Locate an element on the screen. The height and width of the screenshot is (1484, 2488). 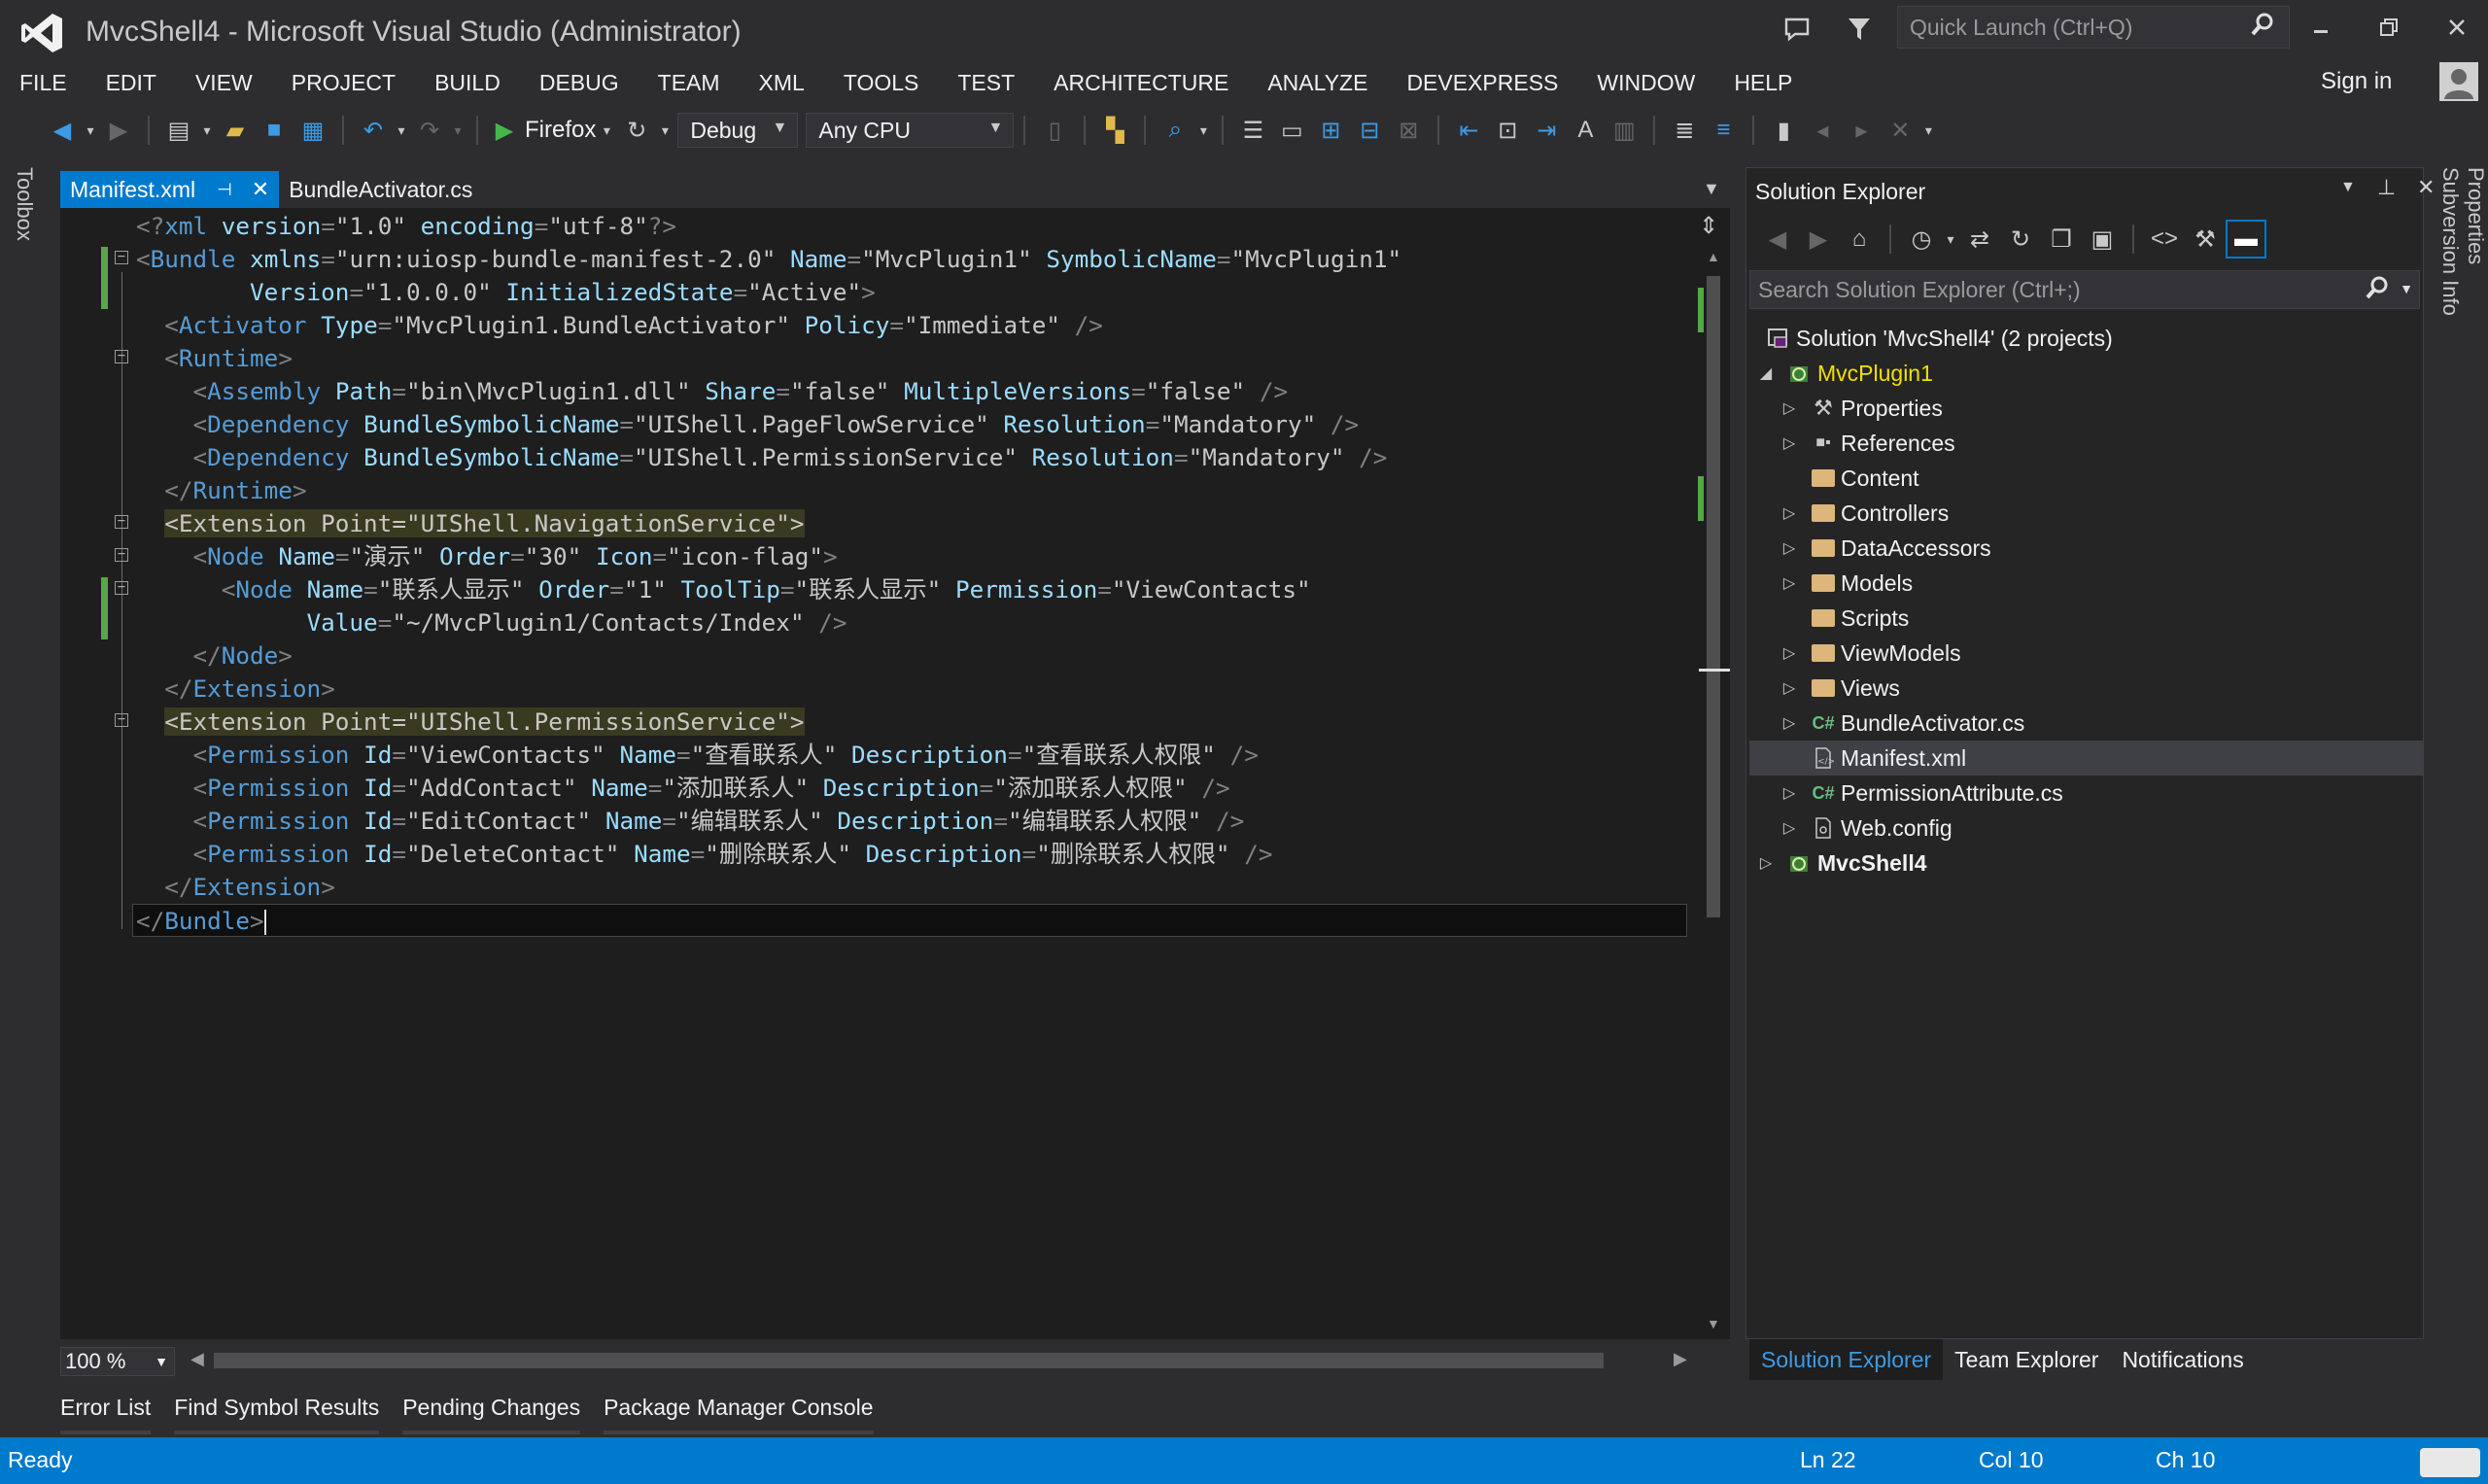
split-handle-icon: ⇕ is located at coordinates (1708, 226).